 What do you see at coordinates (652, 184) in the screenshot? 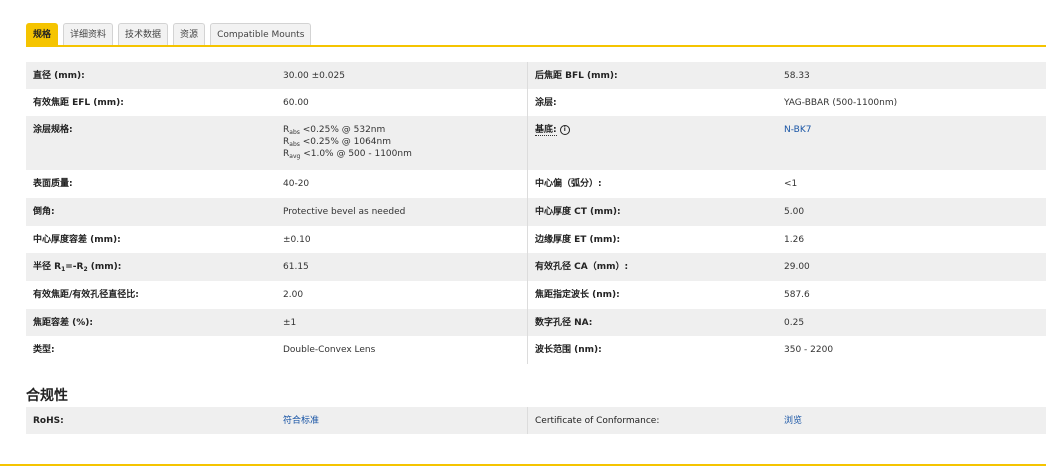
I see `spec-label: 中心偏（弧分）:` at bounding box center [652, 184].